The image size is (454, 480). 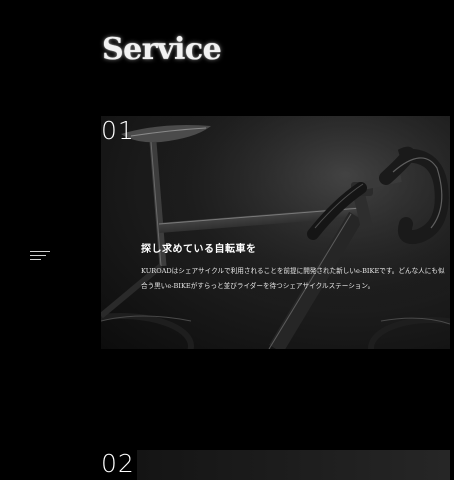 I want to click on service-card, so click(x=293, y=465).